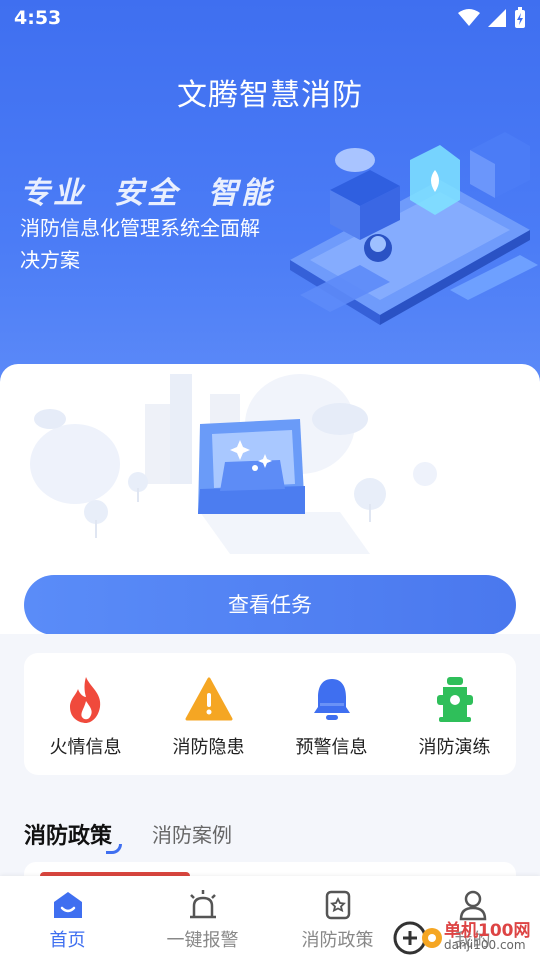 The height and width of the screenshot is (960, 540). Describe the element at coordinates (497, 18) in the screenshot. I see `signal-icon` at that location.